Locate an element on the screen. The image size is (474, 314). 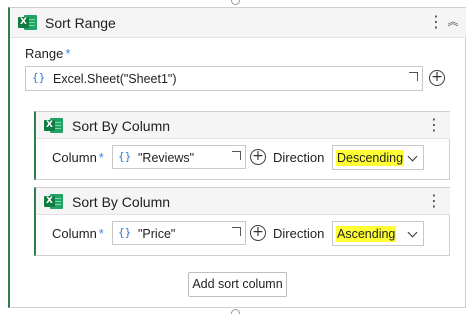
range-value: Excel.Sheet("Sheet1") is located at coordinates (115, 79).